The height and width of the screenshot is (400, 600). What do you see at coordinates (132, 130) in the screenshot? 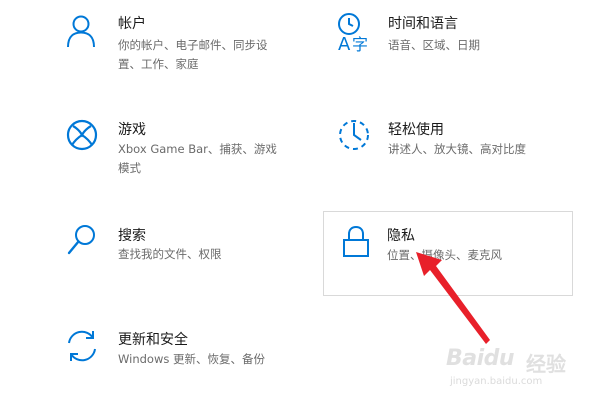
I see `settings-tile-title: 游戏` at bounding box center [132, 130].